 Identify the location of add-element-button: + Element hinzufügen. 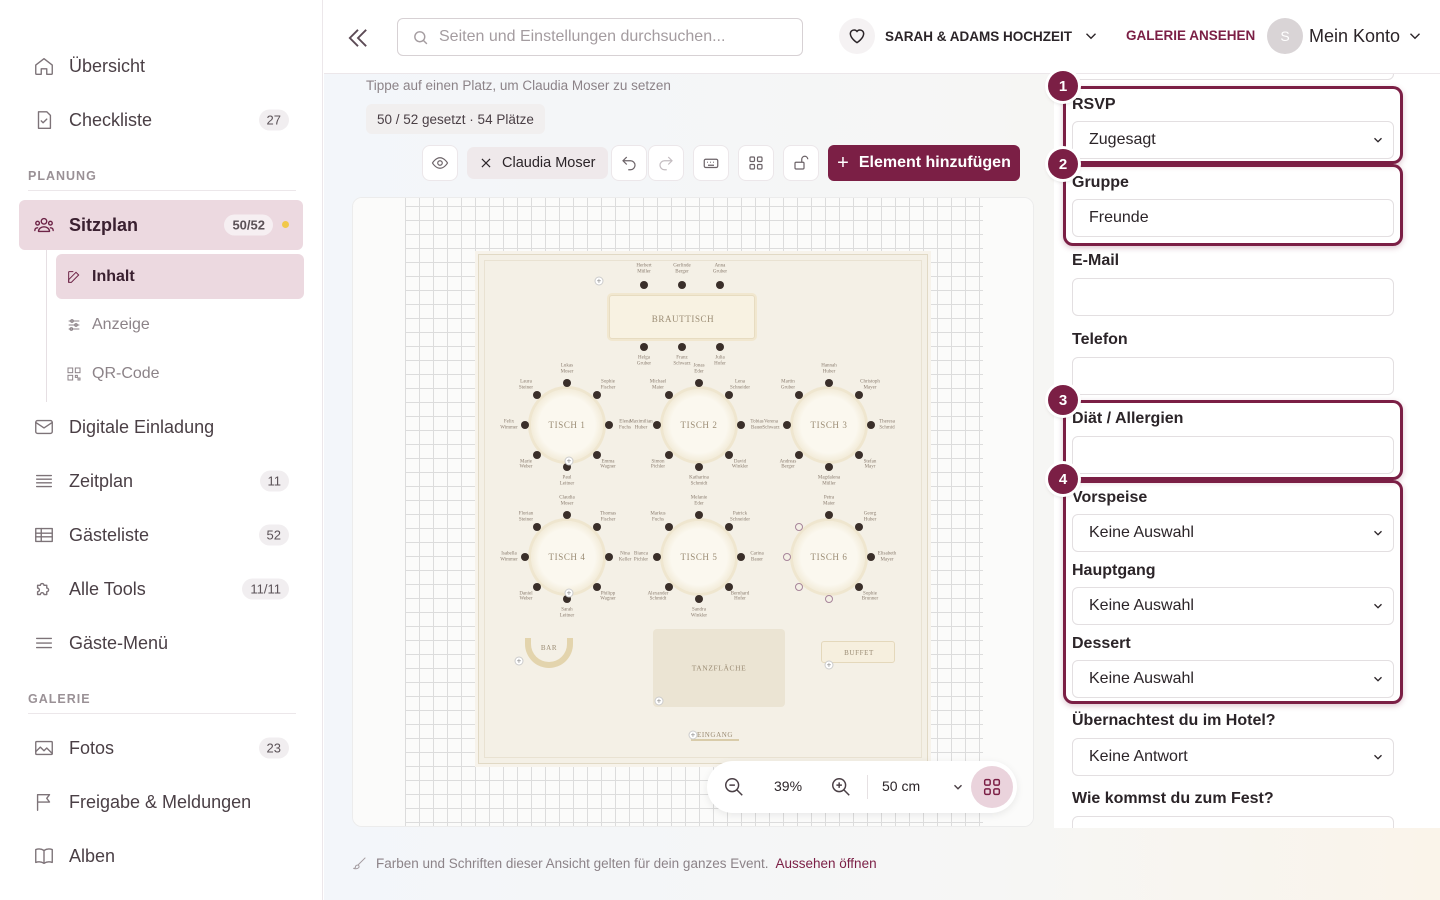
(924, 163).